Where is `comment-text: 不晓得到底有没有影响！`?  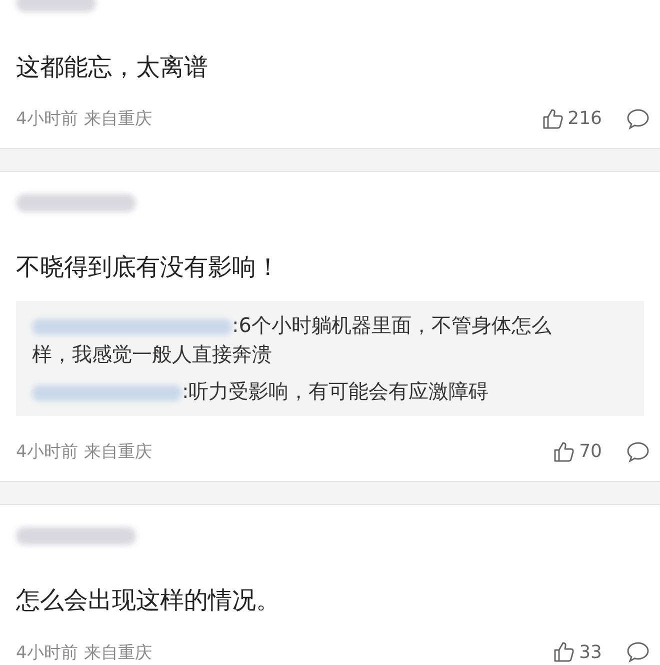 comment-text: 不晓得到底有没有影响！ is located at coordinates (148, 268).